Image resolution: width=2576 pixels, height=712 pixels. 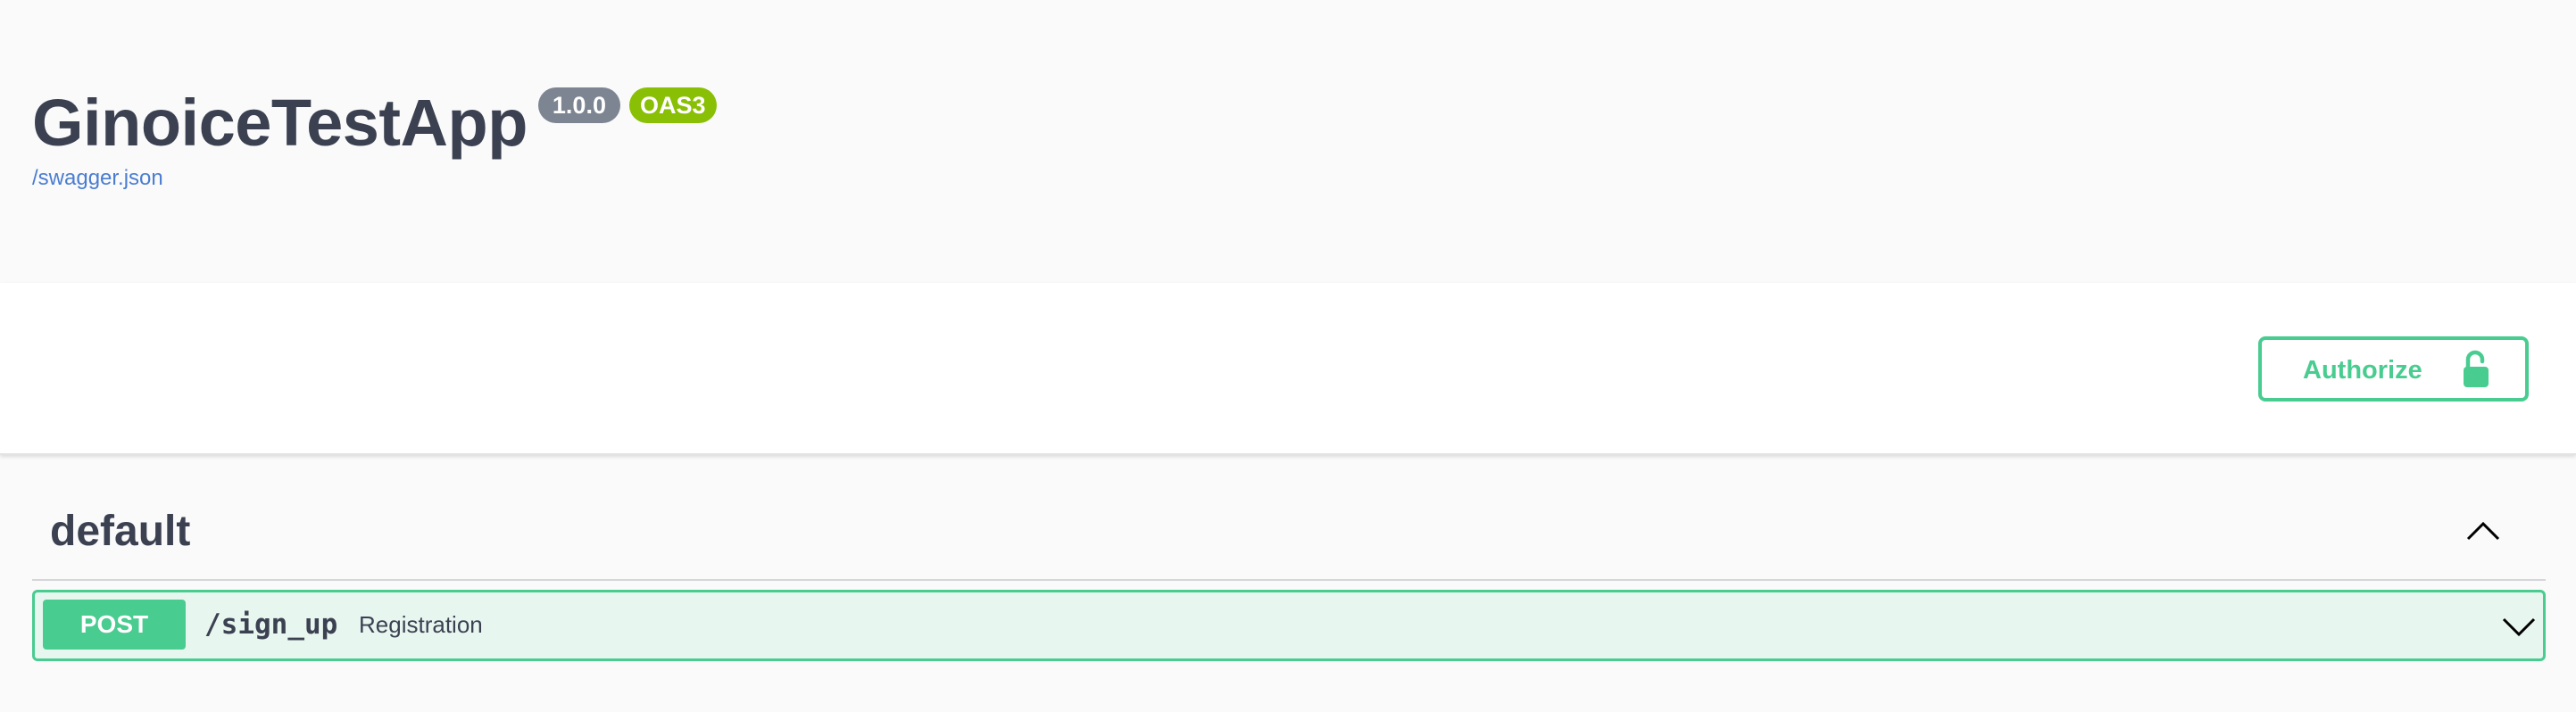 I want to click on authorize-button: Authorize, so click(x=2393, y=369).